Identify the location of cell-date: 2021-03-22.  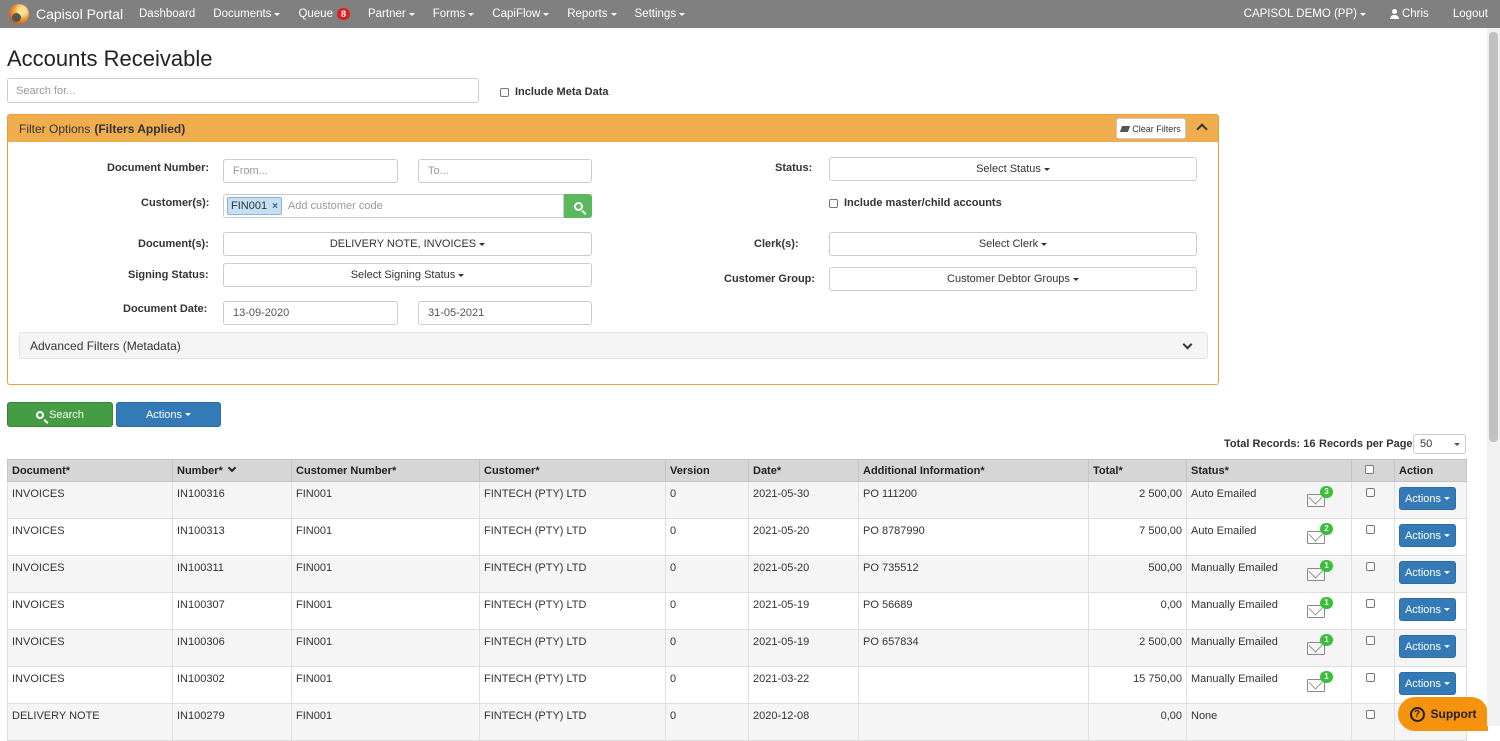
(803, 685).